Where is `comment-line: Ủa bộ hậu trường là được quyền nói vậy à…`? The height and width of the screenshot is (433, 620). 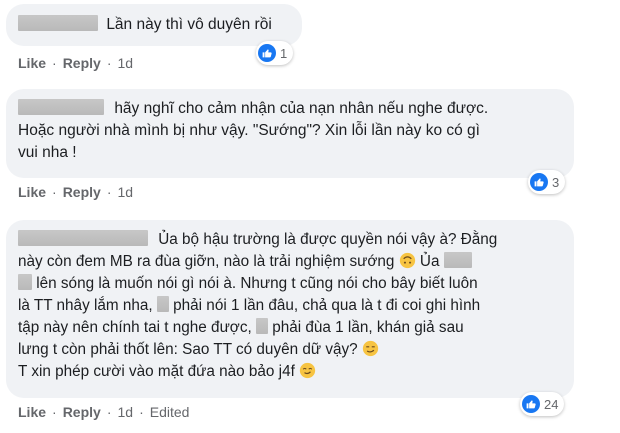
comment-line: Ủa bộ hậu trường là được quyền nói vậy à… is located at coordinates (290, 240).